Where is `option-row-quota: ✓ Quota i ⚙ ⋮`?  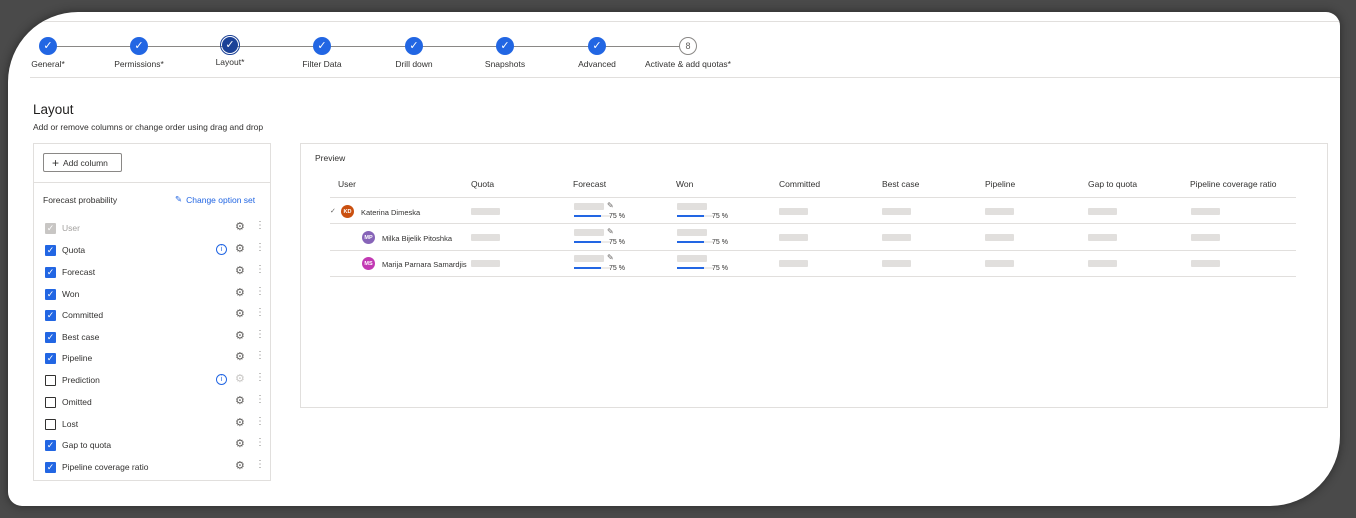 option-row-quota: ✓ Quota i ⚙ ⋮ is located at coordinates (155, 250).